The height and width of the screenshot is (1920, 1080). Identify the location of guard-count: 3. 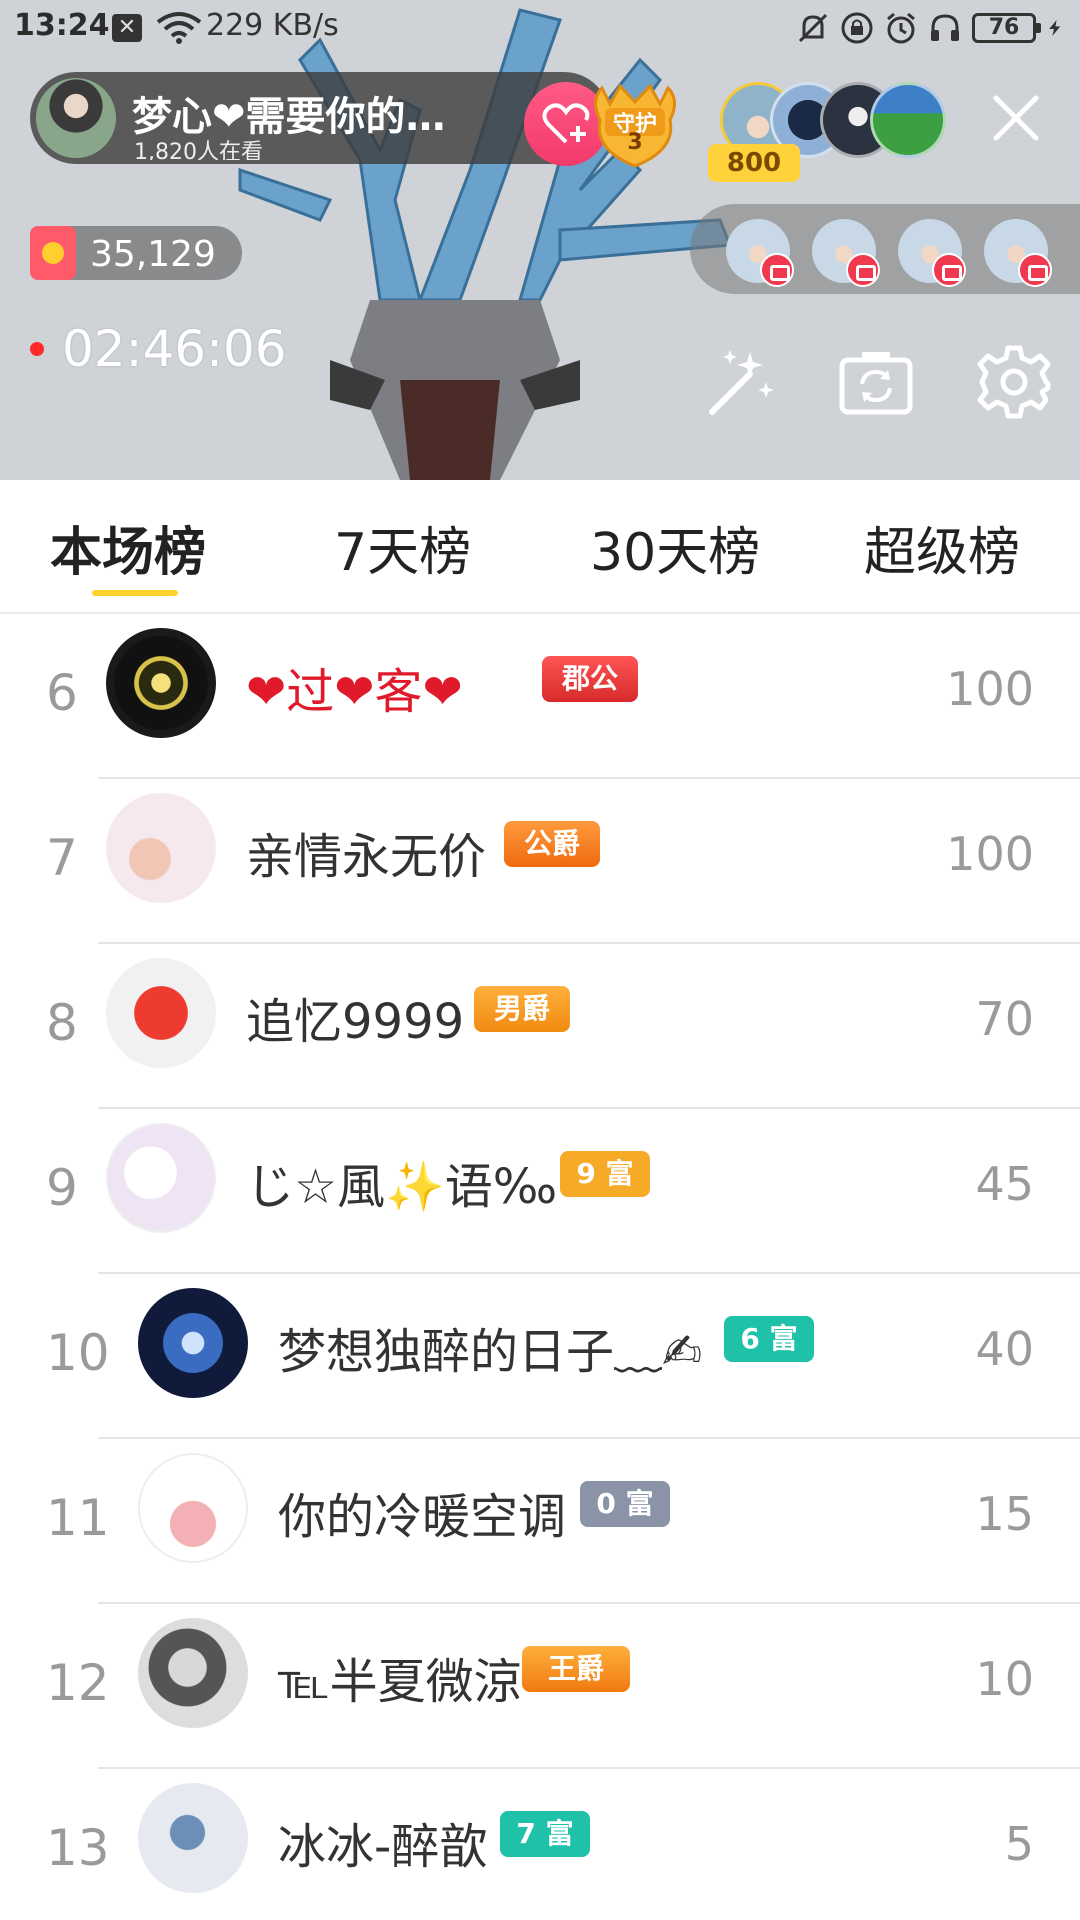
(635, 142).